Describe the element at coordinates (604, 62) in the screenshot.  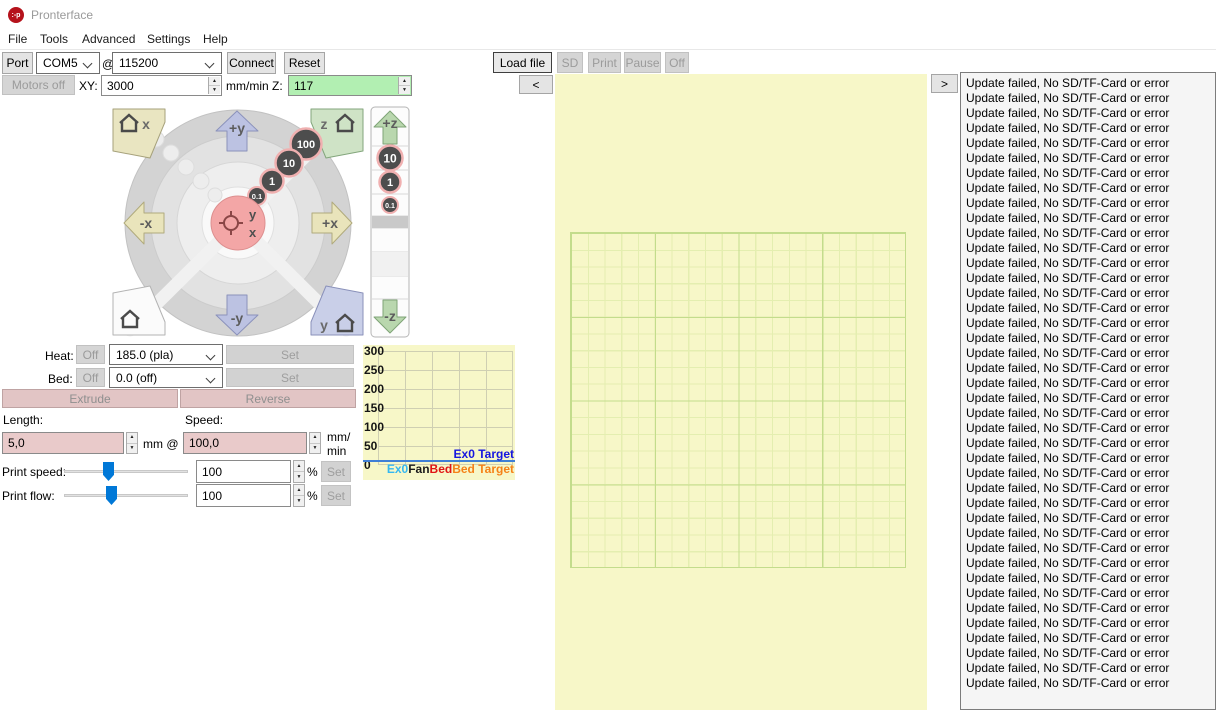
I see `print-button: Print` at that location.